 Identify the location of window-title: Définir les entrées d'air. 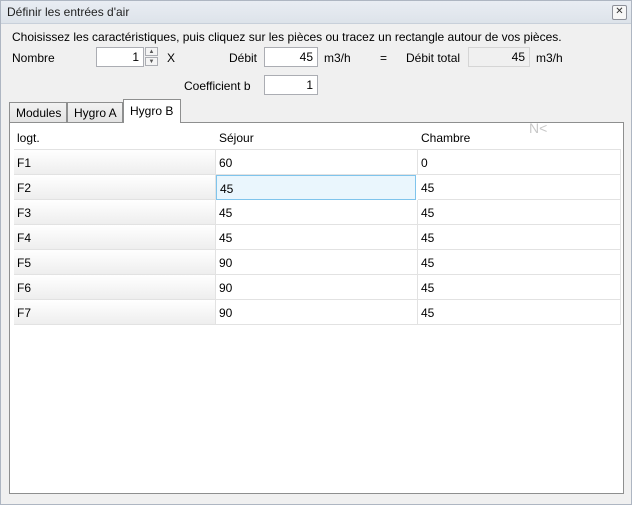
(68, 12).